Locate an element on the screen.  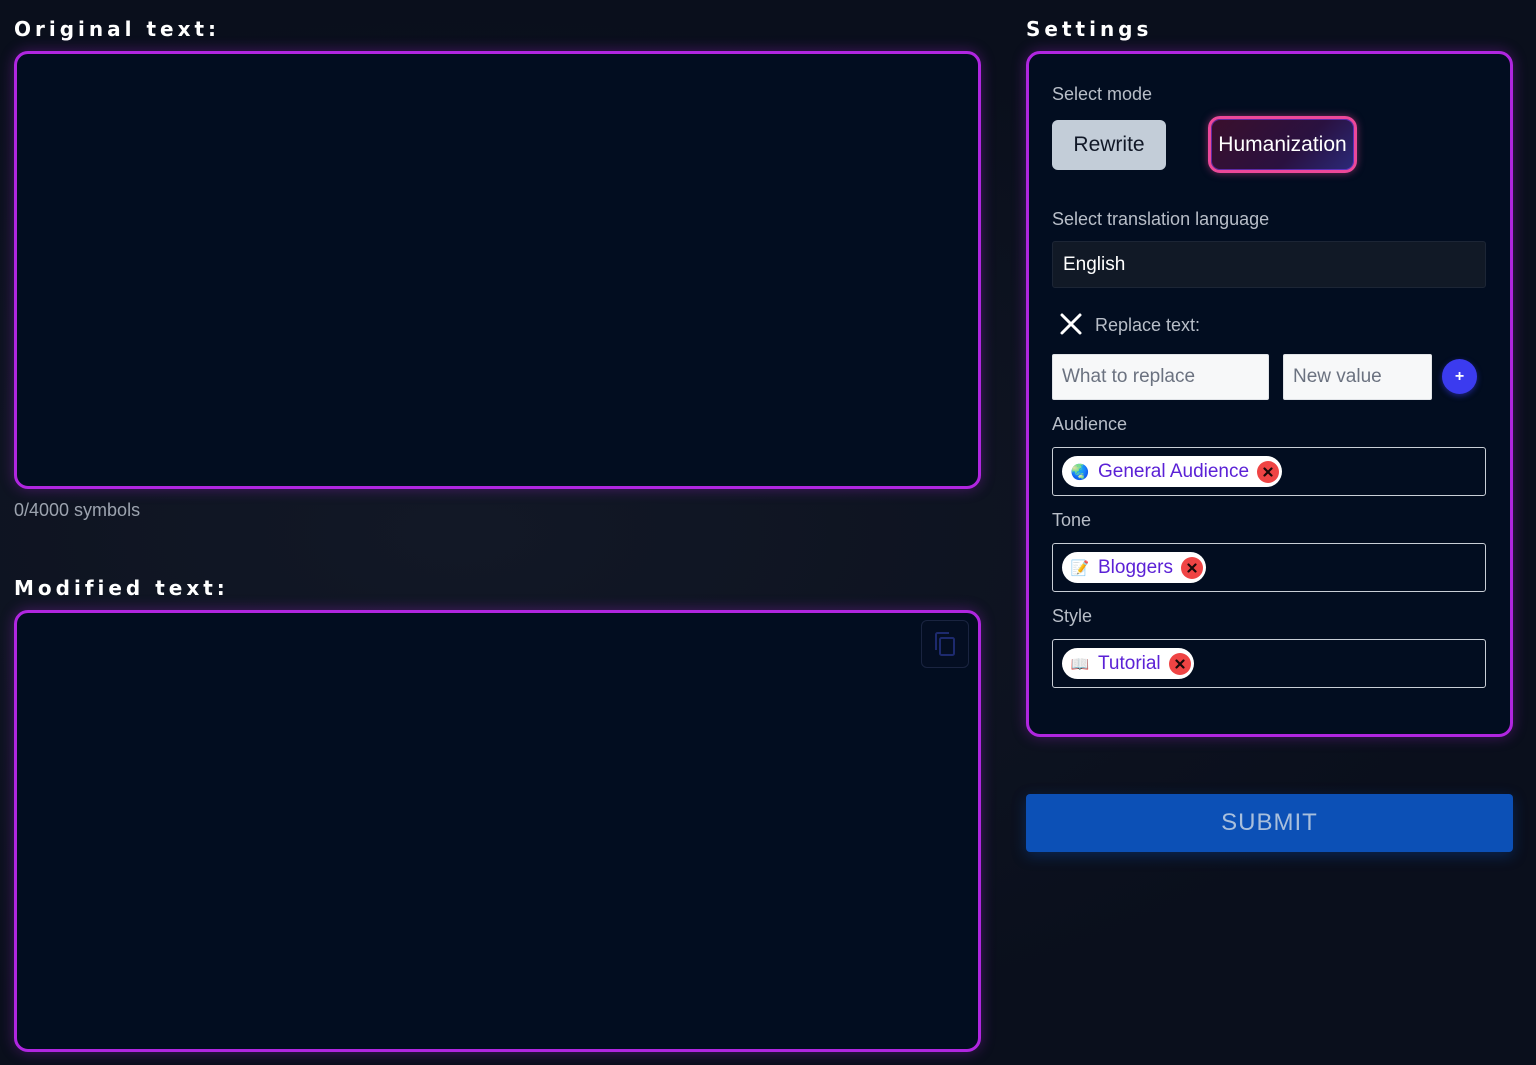
globe-icon: 🌏 is located at coordinates (1080, 472).